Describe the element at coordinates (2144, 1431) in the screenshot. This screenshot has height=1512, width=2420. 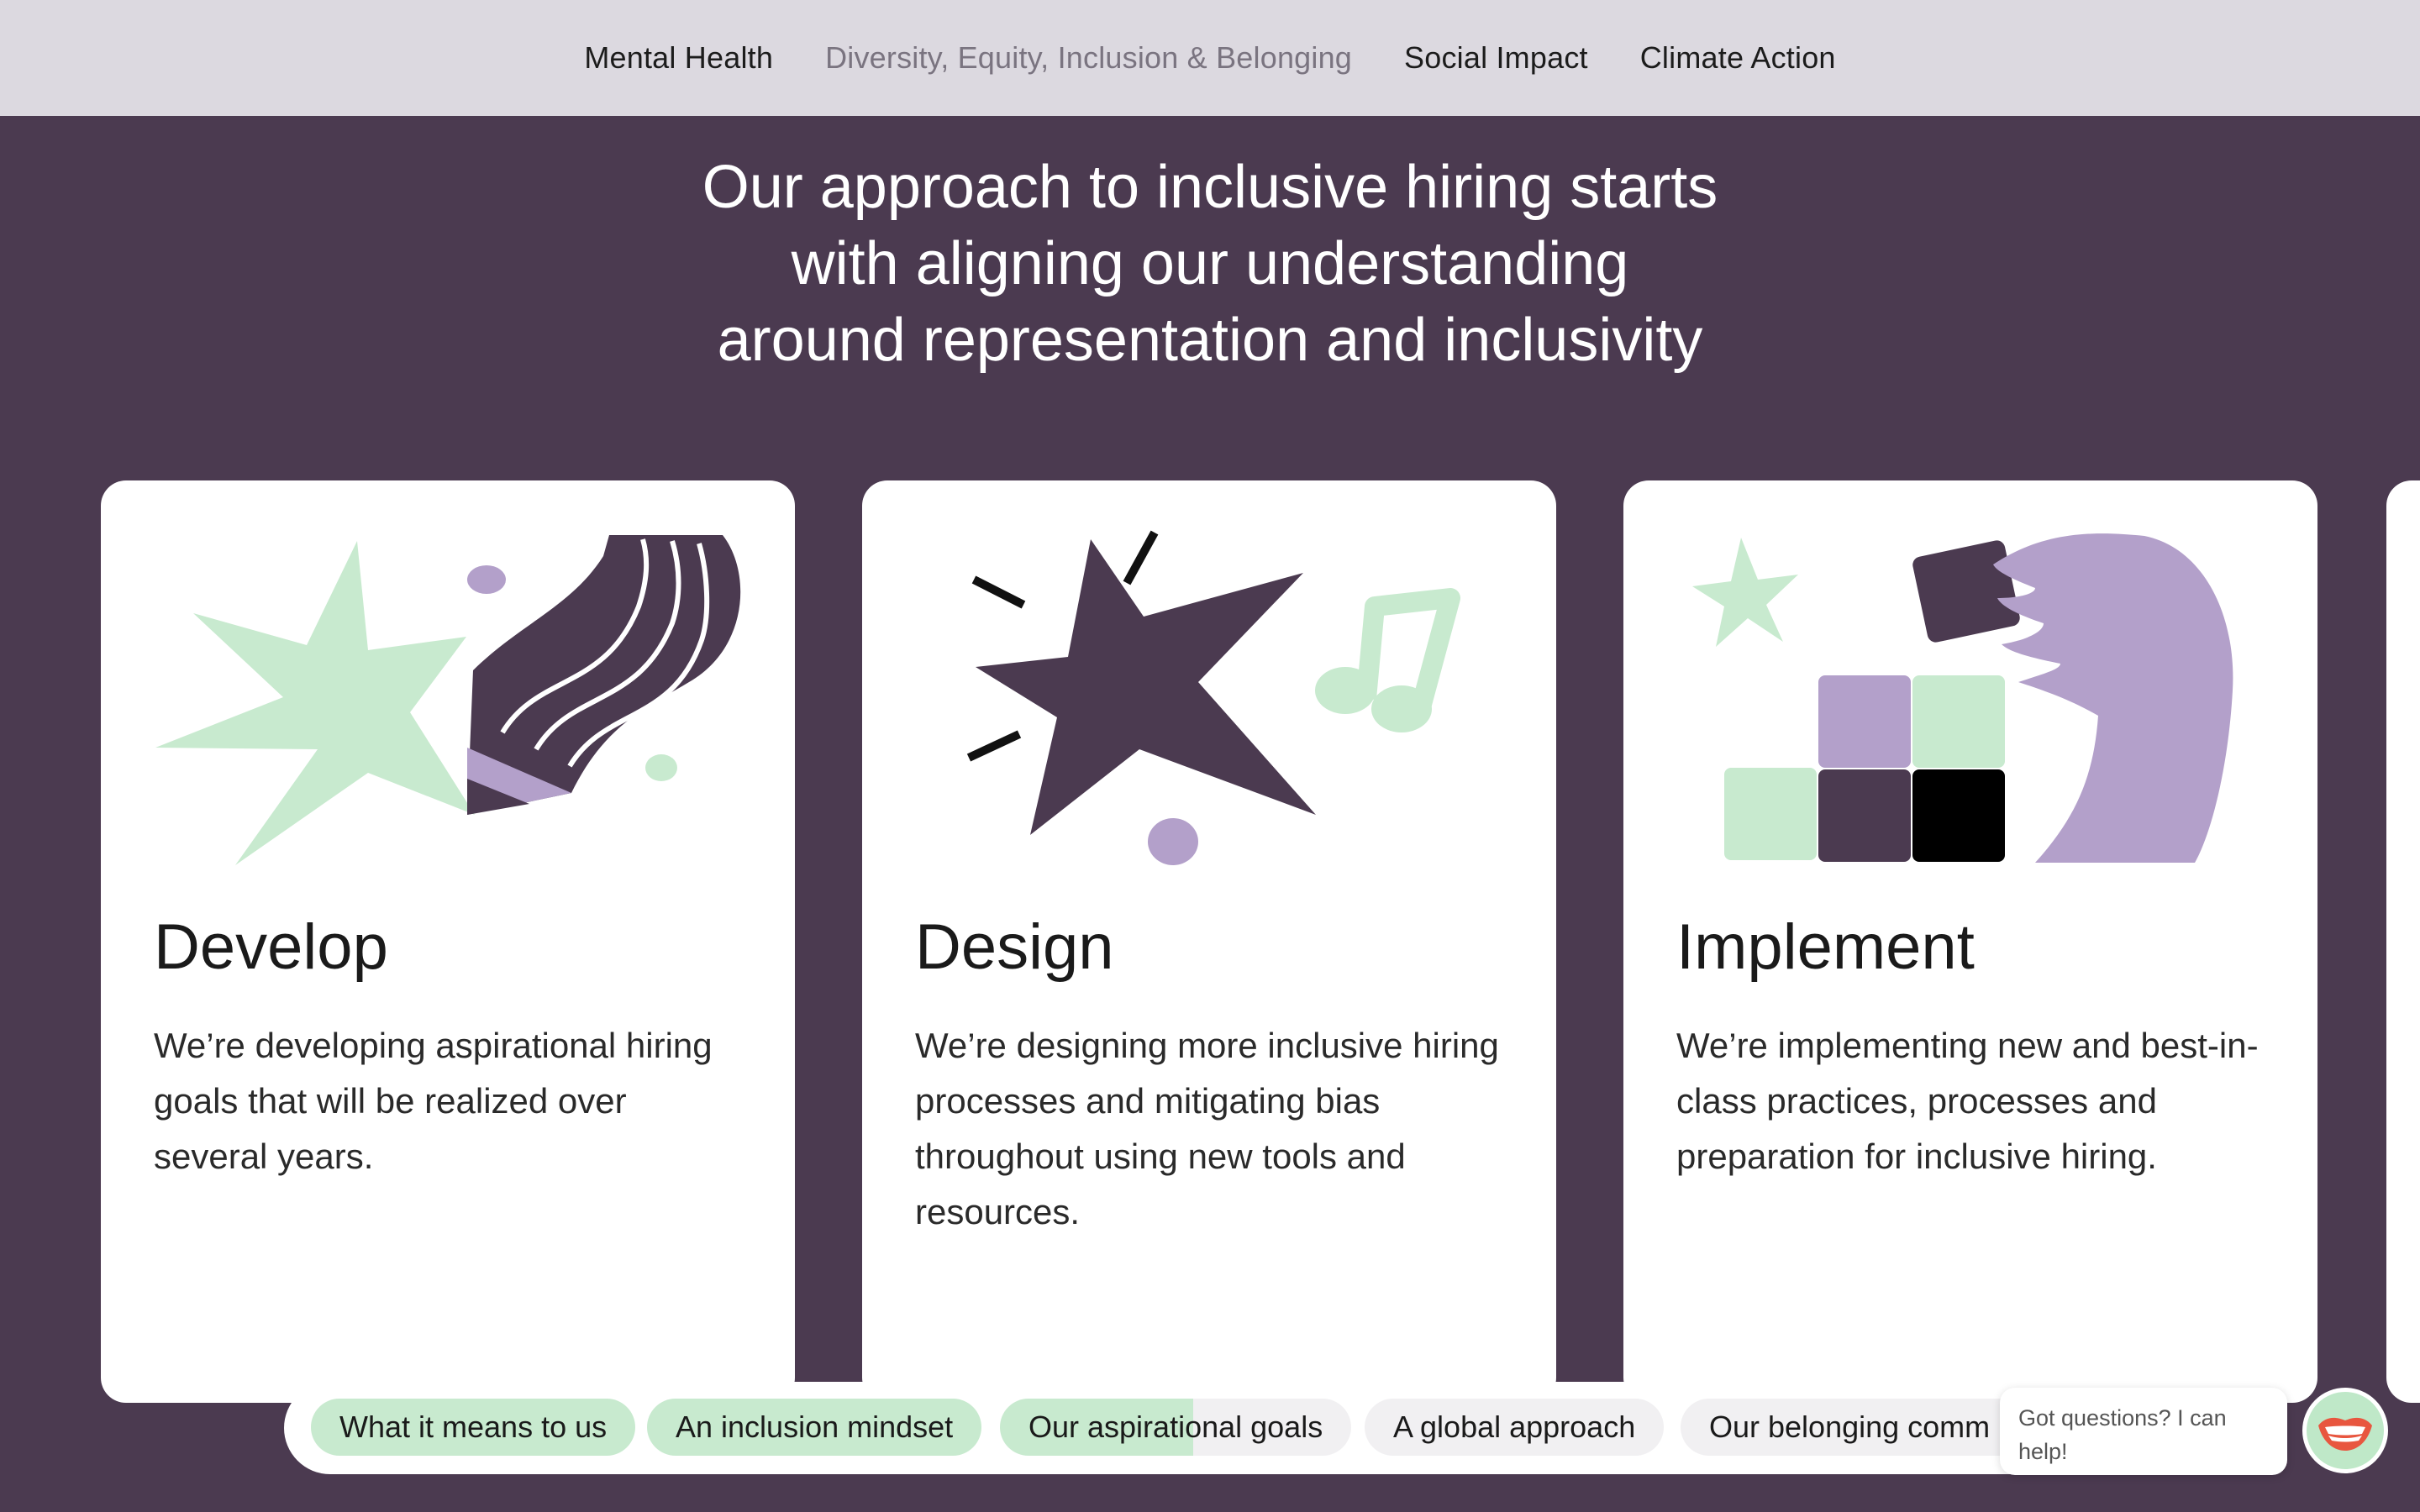
I see `chat-prompt: Got questions? I can help!` at that location.